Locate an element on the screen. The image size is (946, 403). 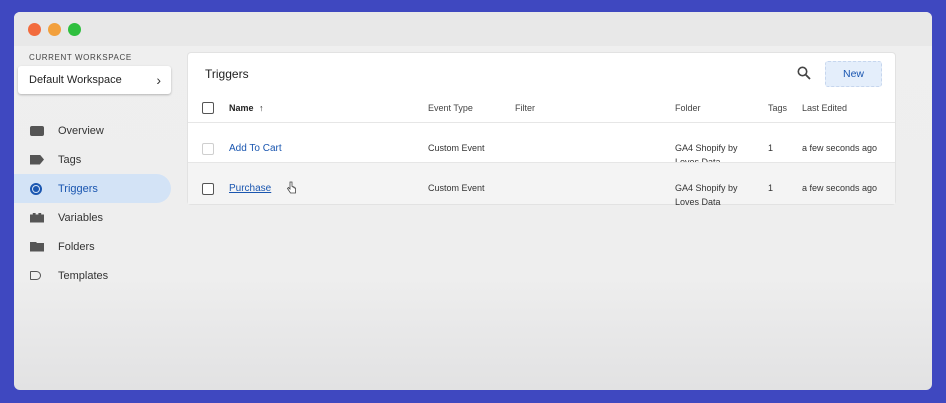
sidebar-item-label: Tags is located at coordinates (70, 159).